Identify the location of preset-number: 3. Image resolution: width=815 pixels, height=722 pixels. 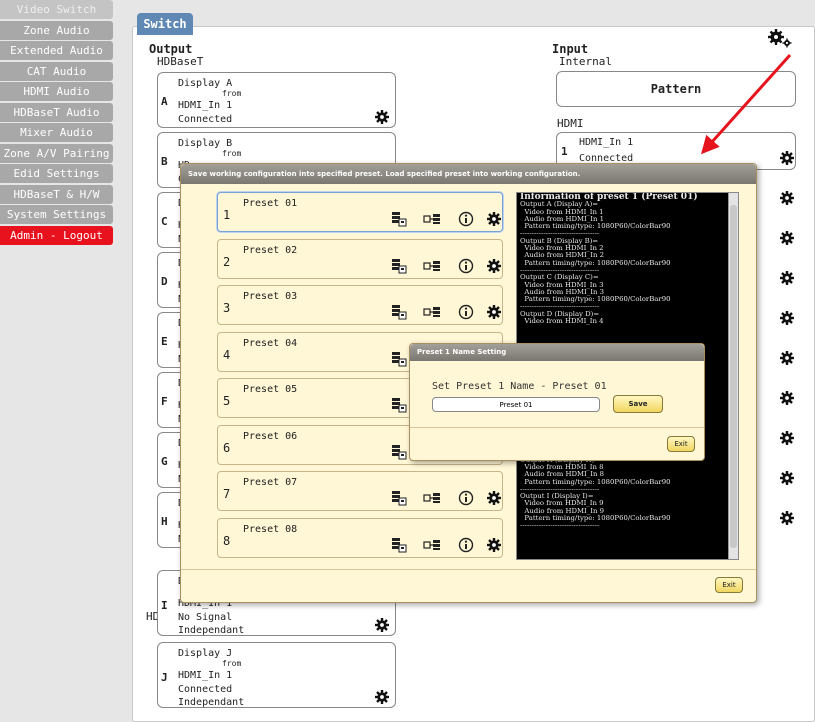
(227, 308).